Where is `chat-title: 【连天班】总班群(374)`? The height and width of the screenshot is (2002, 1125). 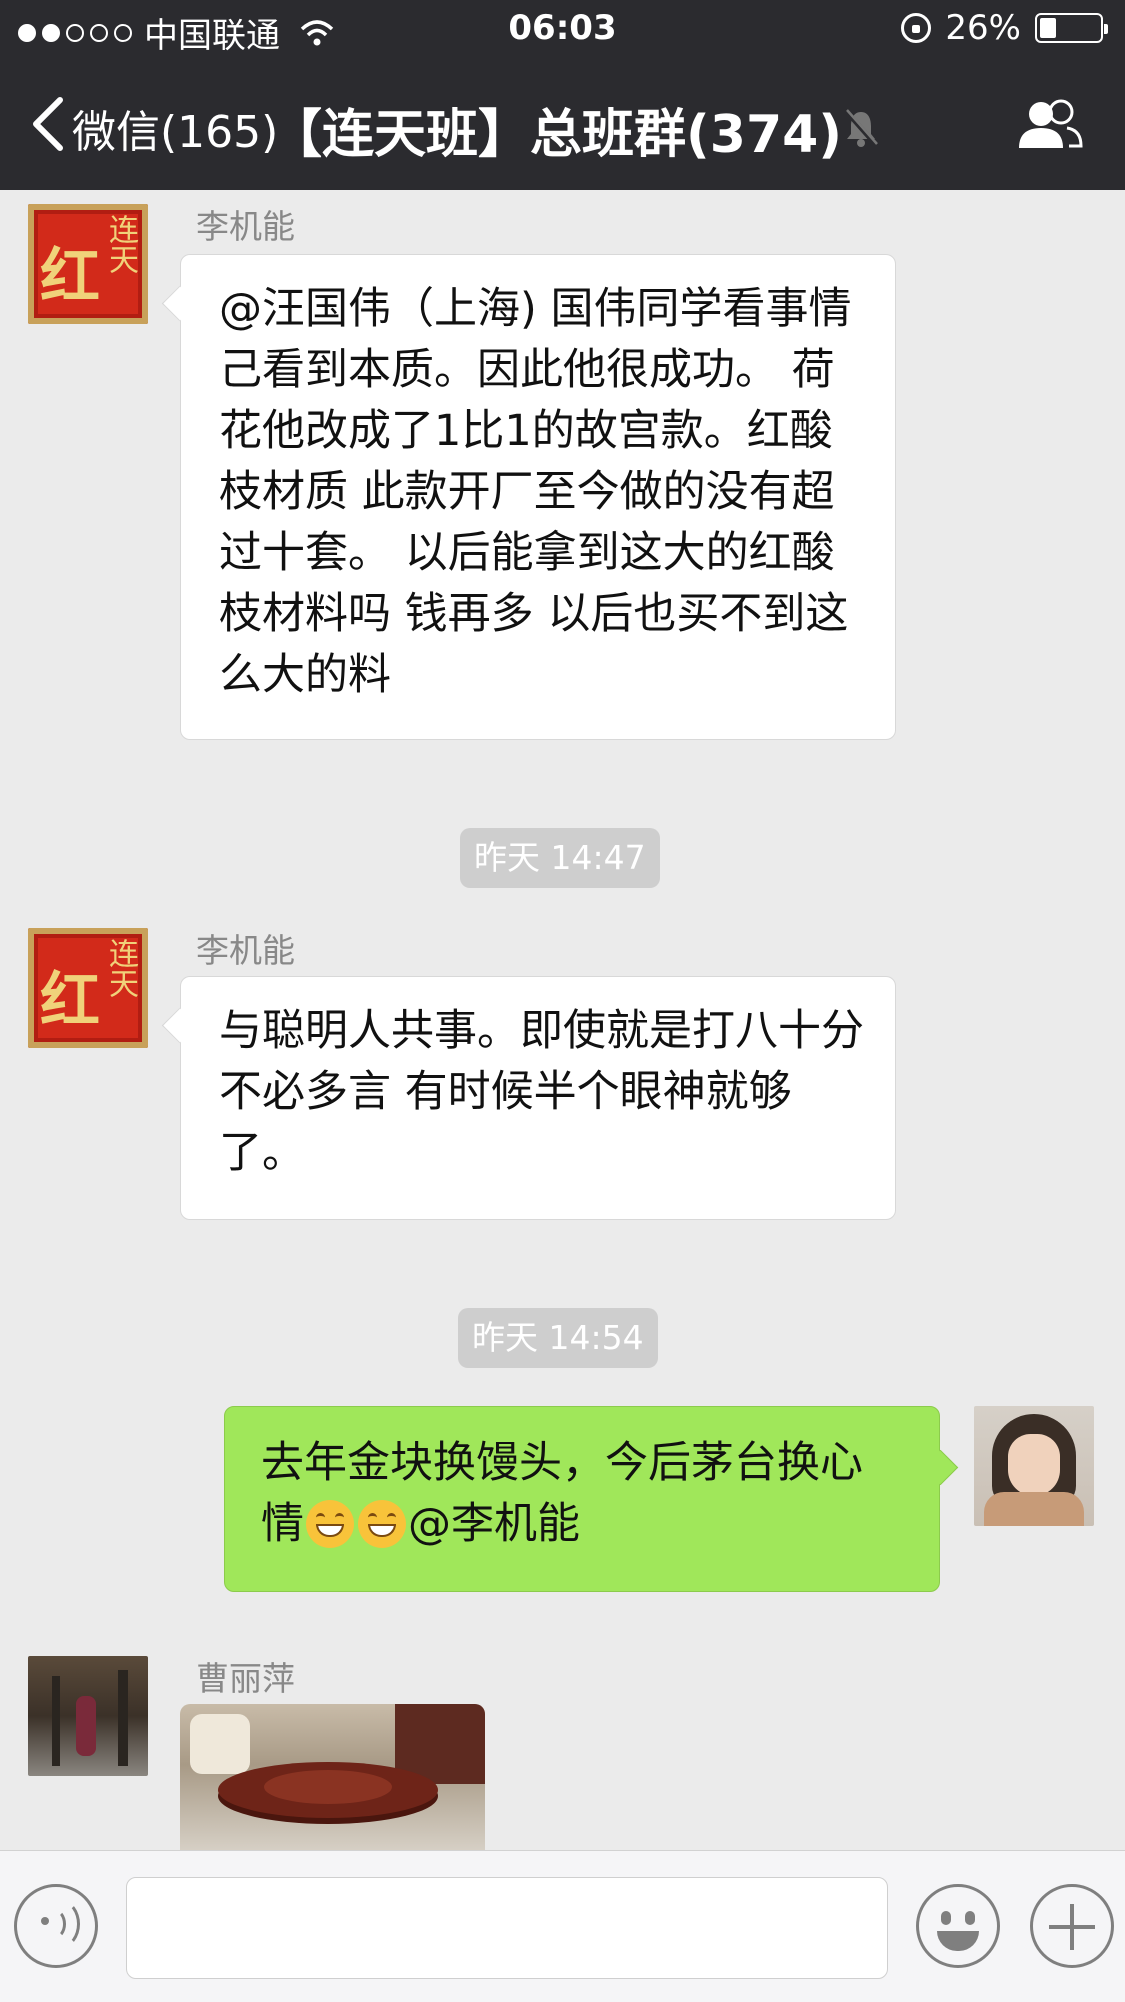
chat-title: 【连天班】总班群(374) is located at coordinates (556, 135).